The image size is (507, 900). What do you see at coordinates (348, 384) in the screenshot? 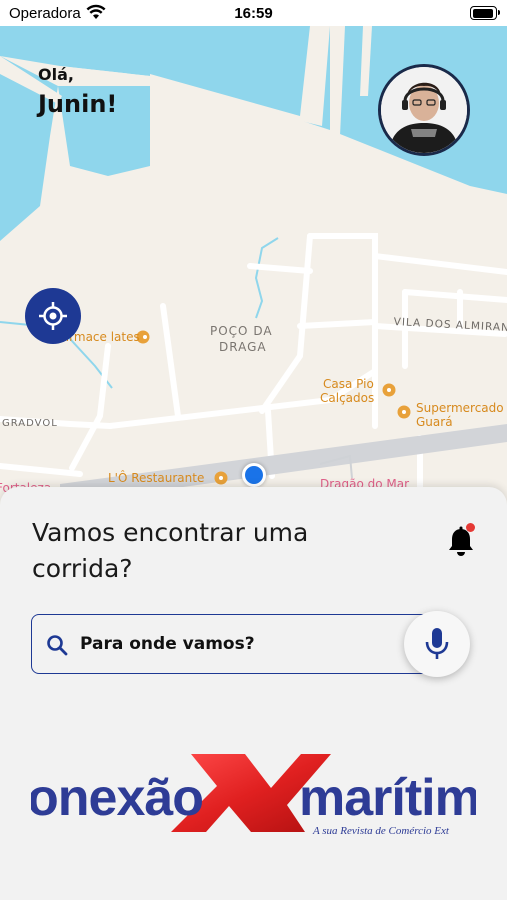
I see `map-label-casa-pio: Casa Pio` at bounding box center [348, 384].